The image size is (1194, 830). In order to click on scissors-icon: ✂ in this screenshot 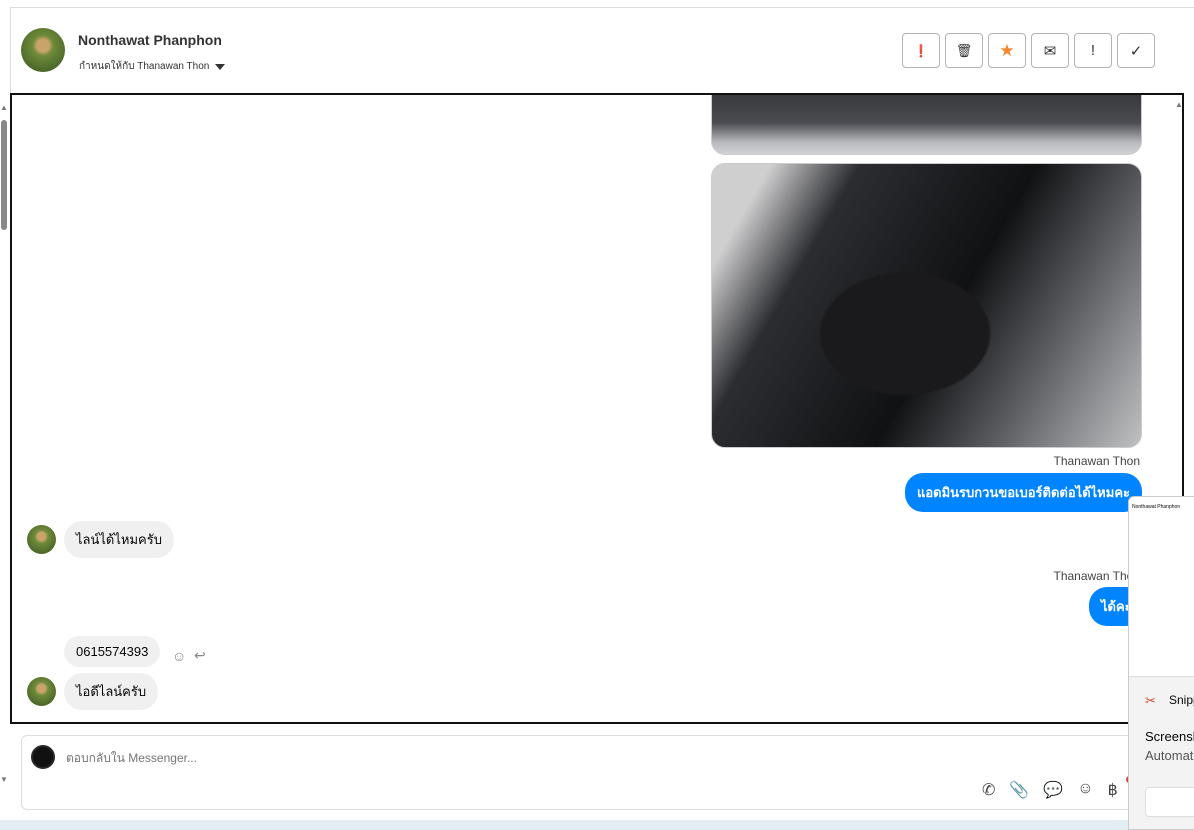, I will do `click(1150, 700)`.